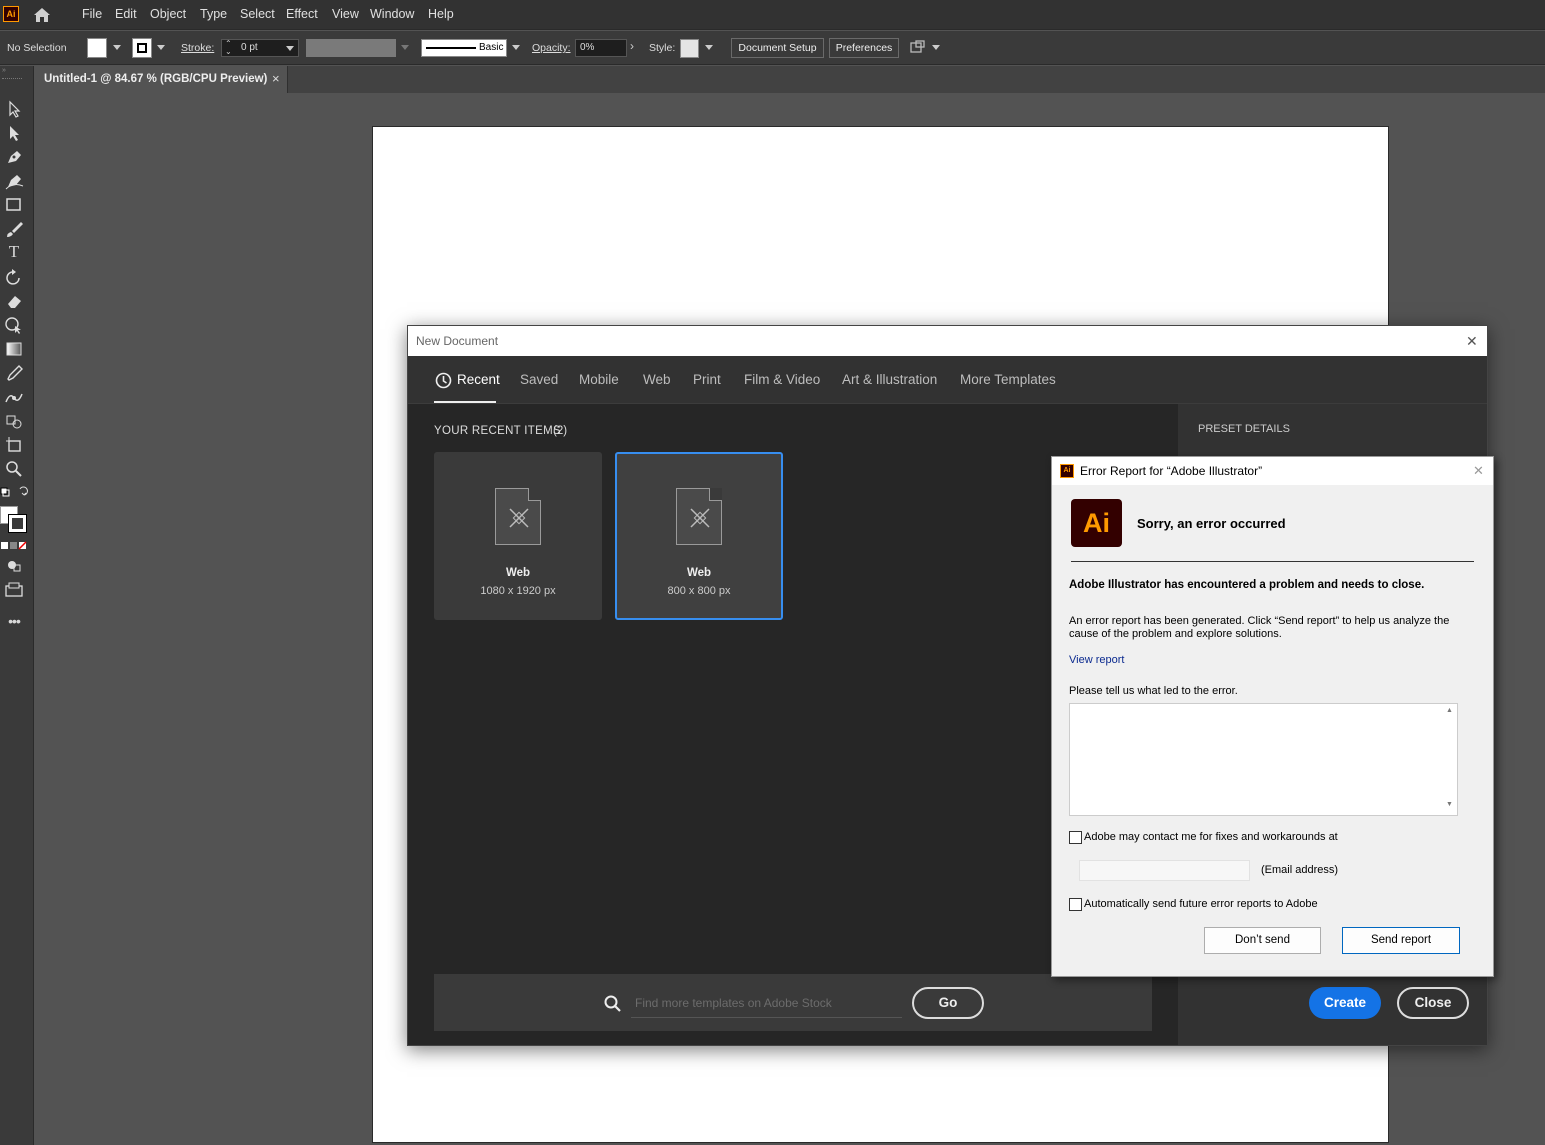 The image size is (1545, 1145). Describe the element at coordinates (257, 14) in the screenshot. I see `menu-select: Select` at that location.